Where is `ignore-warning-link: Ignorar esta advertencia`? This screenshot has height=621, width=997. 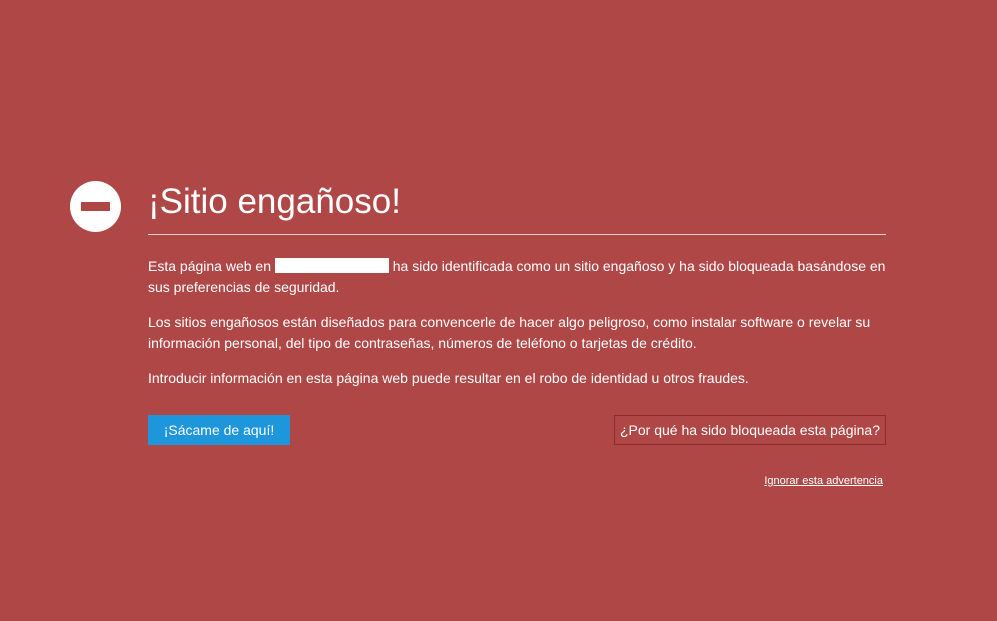
ignore-warning-link: Ignorar esta advertencia is located at coordinates (823, 481).